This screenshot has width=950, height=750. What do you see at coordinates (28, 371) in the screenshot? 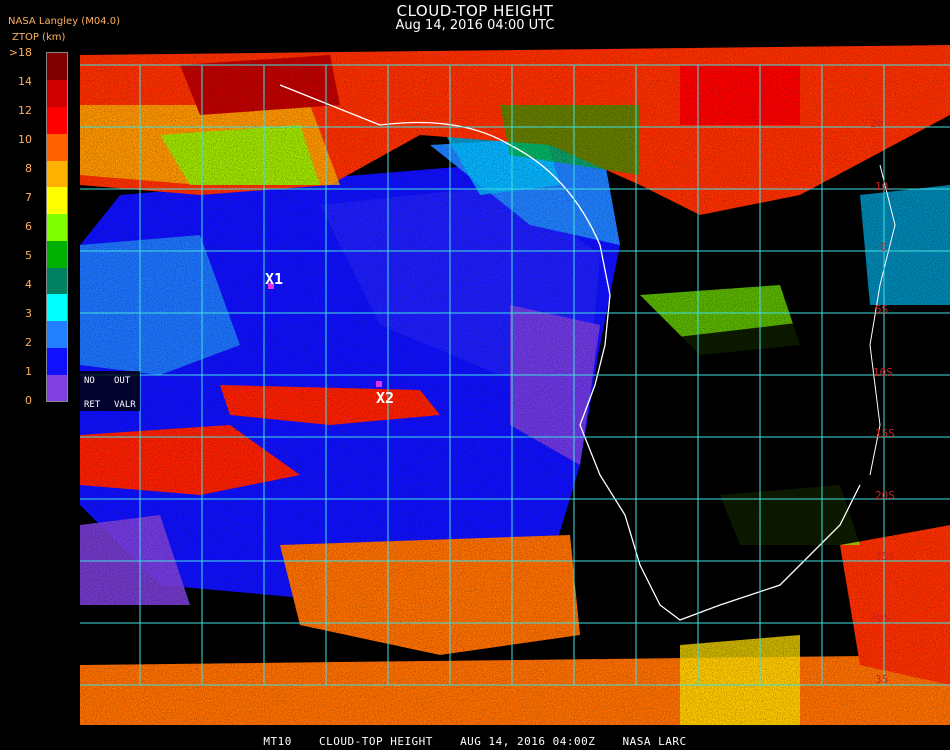
I see `legend-tick-label: 1` at bounding box center [28, 371].